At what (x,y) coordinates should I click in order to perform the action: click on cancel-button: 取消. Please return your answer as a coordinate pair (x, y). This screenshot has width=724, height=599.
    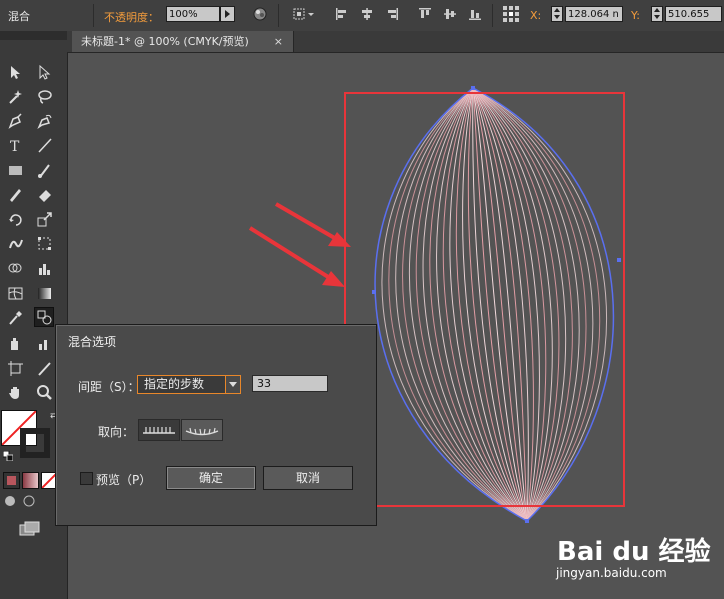
    Looking at the image, I should click on (308, 478).